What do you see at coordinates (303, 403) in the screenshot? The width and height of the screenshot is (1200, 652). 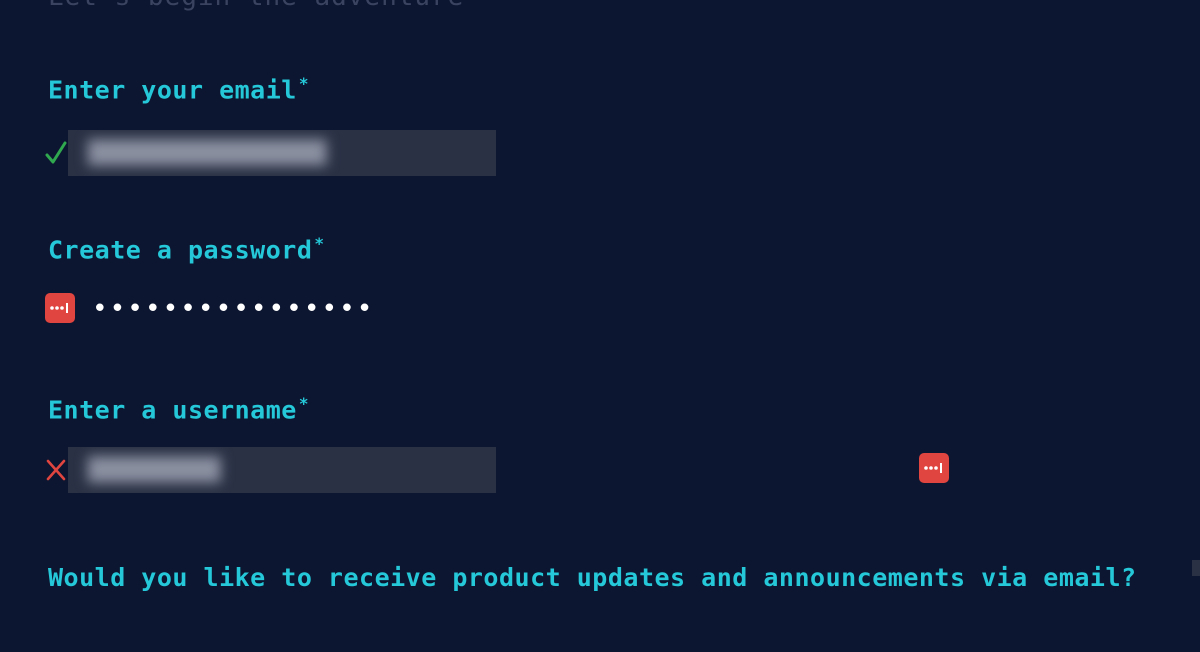 I see `username-required-mark: *` at bounding box center [303, 403].